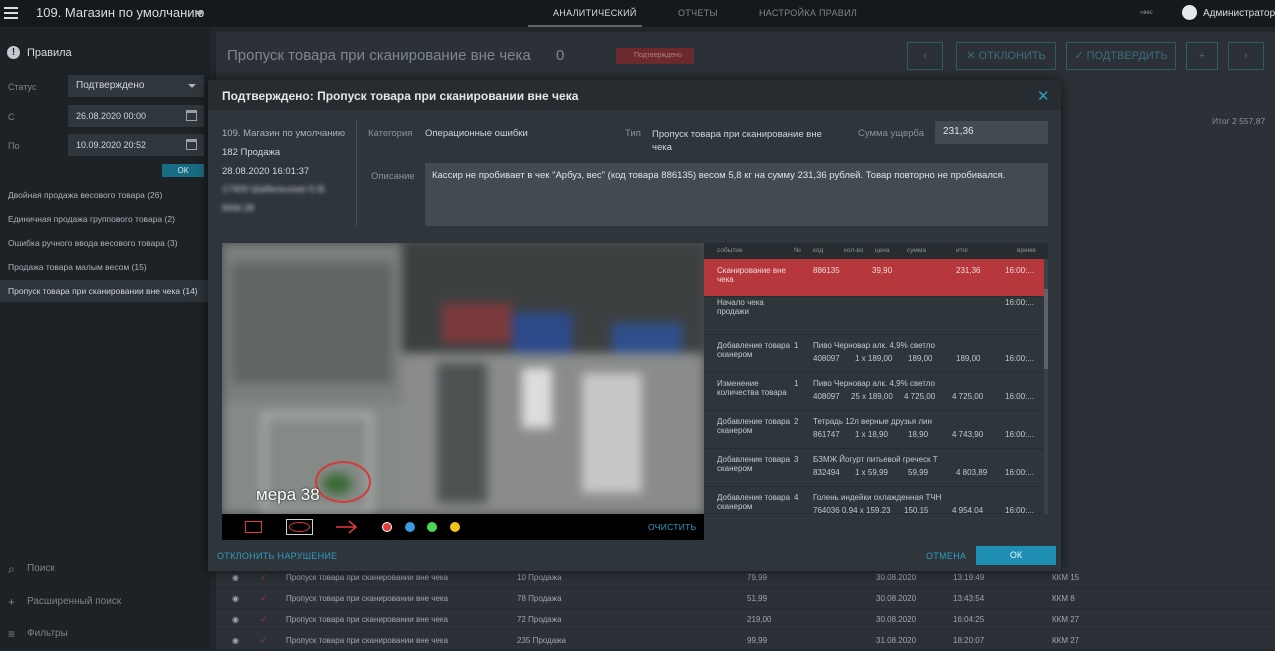 This screenshot has height=651, width=1275. Describe the element at coordinates (740, 307) in the screenshot. I see `event-type: Начало чека продажи` at that location.